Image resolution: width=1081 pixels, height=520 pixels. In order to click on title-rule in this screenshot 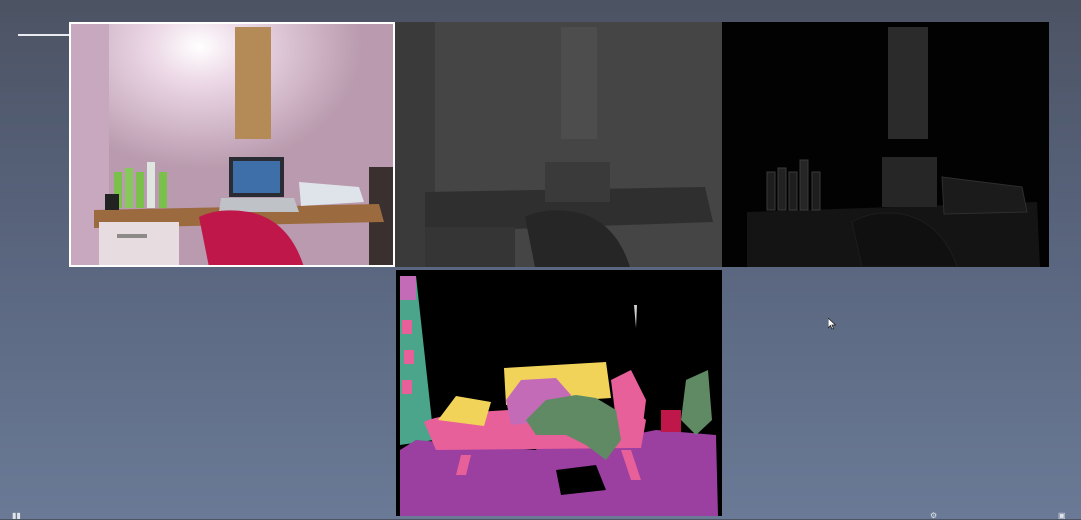, I will do `click(44, 35)`.